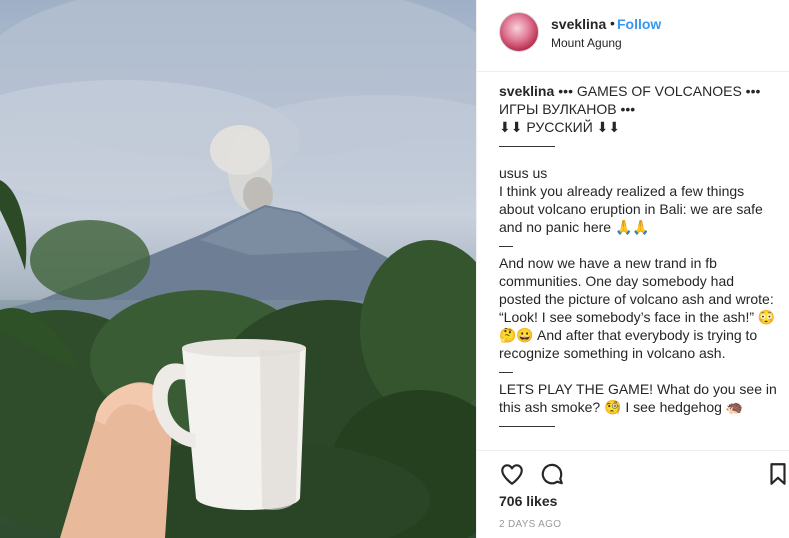 The image size is (789, 538). What do you see at coordinates (567, 109) in the screenshot?
I see `caption-text: ИГРЫ ВУЛКАНОВ •••` at bounding box center [567, 109].